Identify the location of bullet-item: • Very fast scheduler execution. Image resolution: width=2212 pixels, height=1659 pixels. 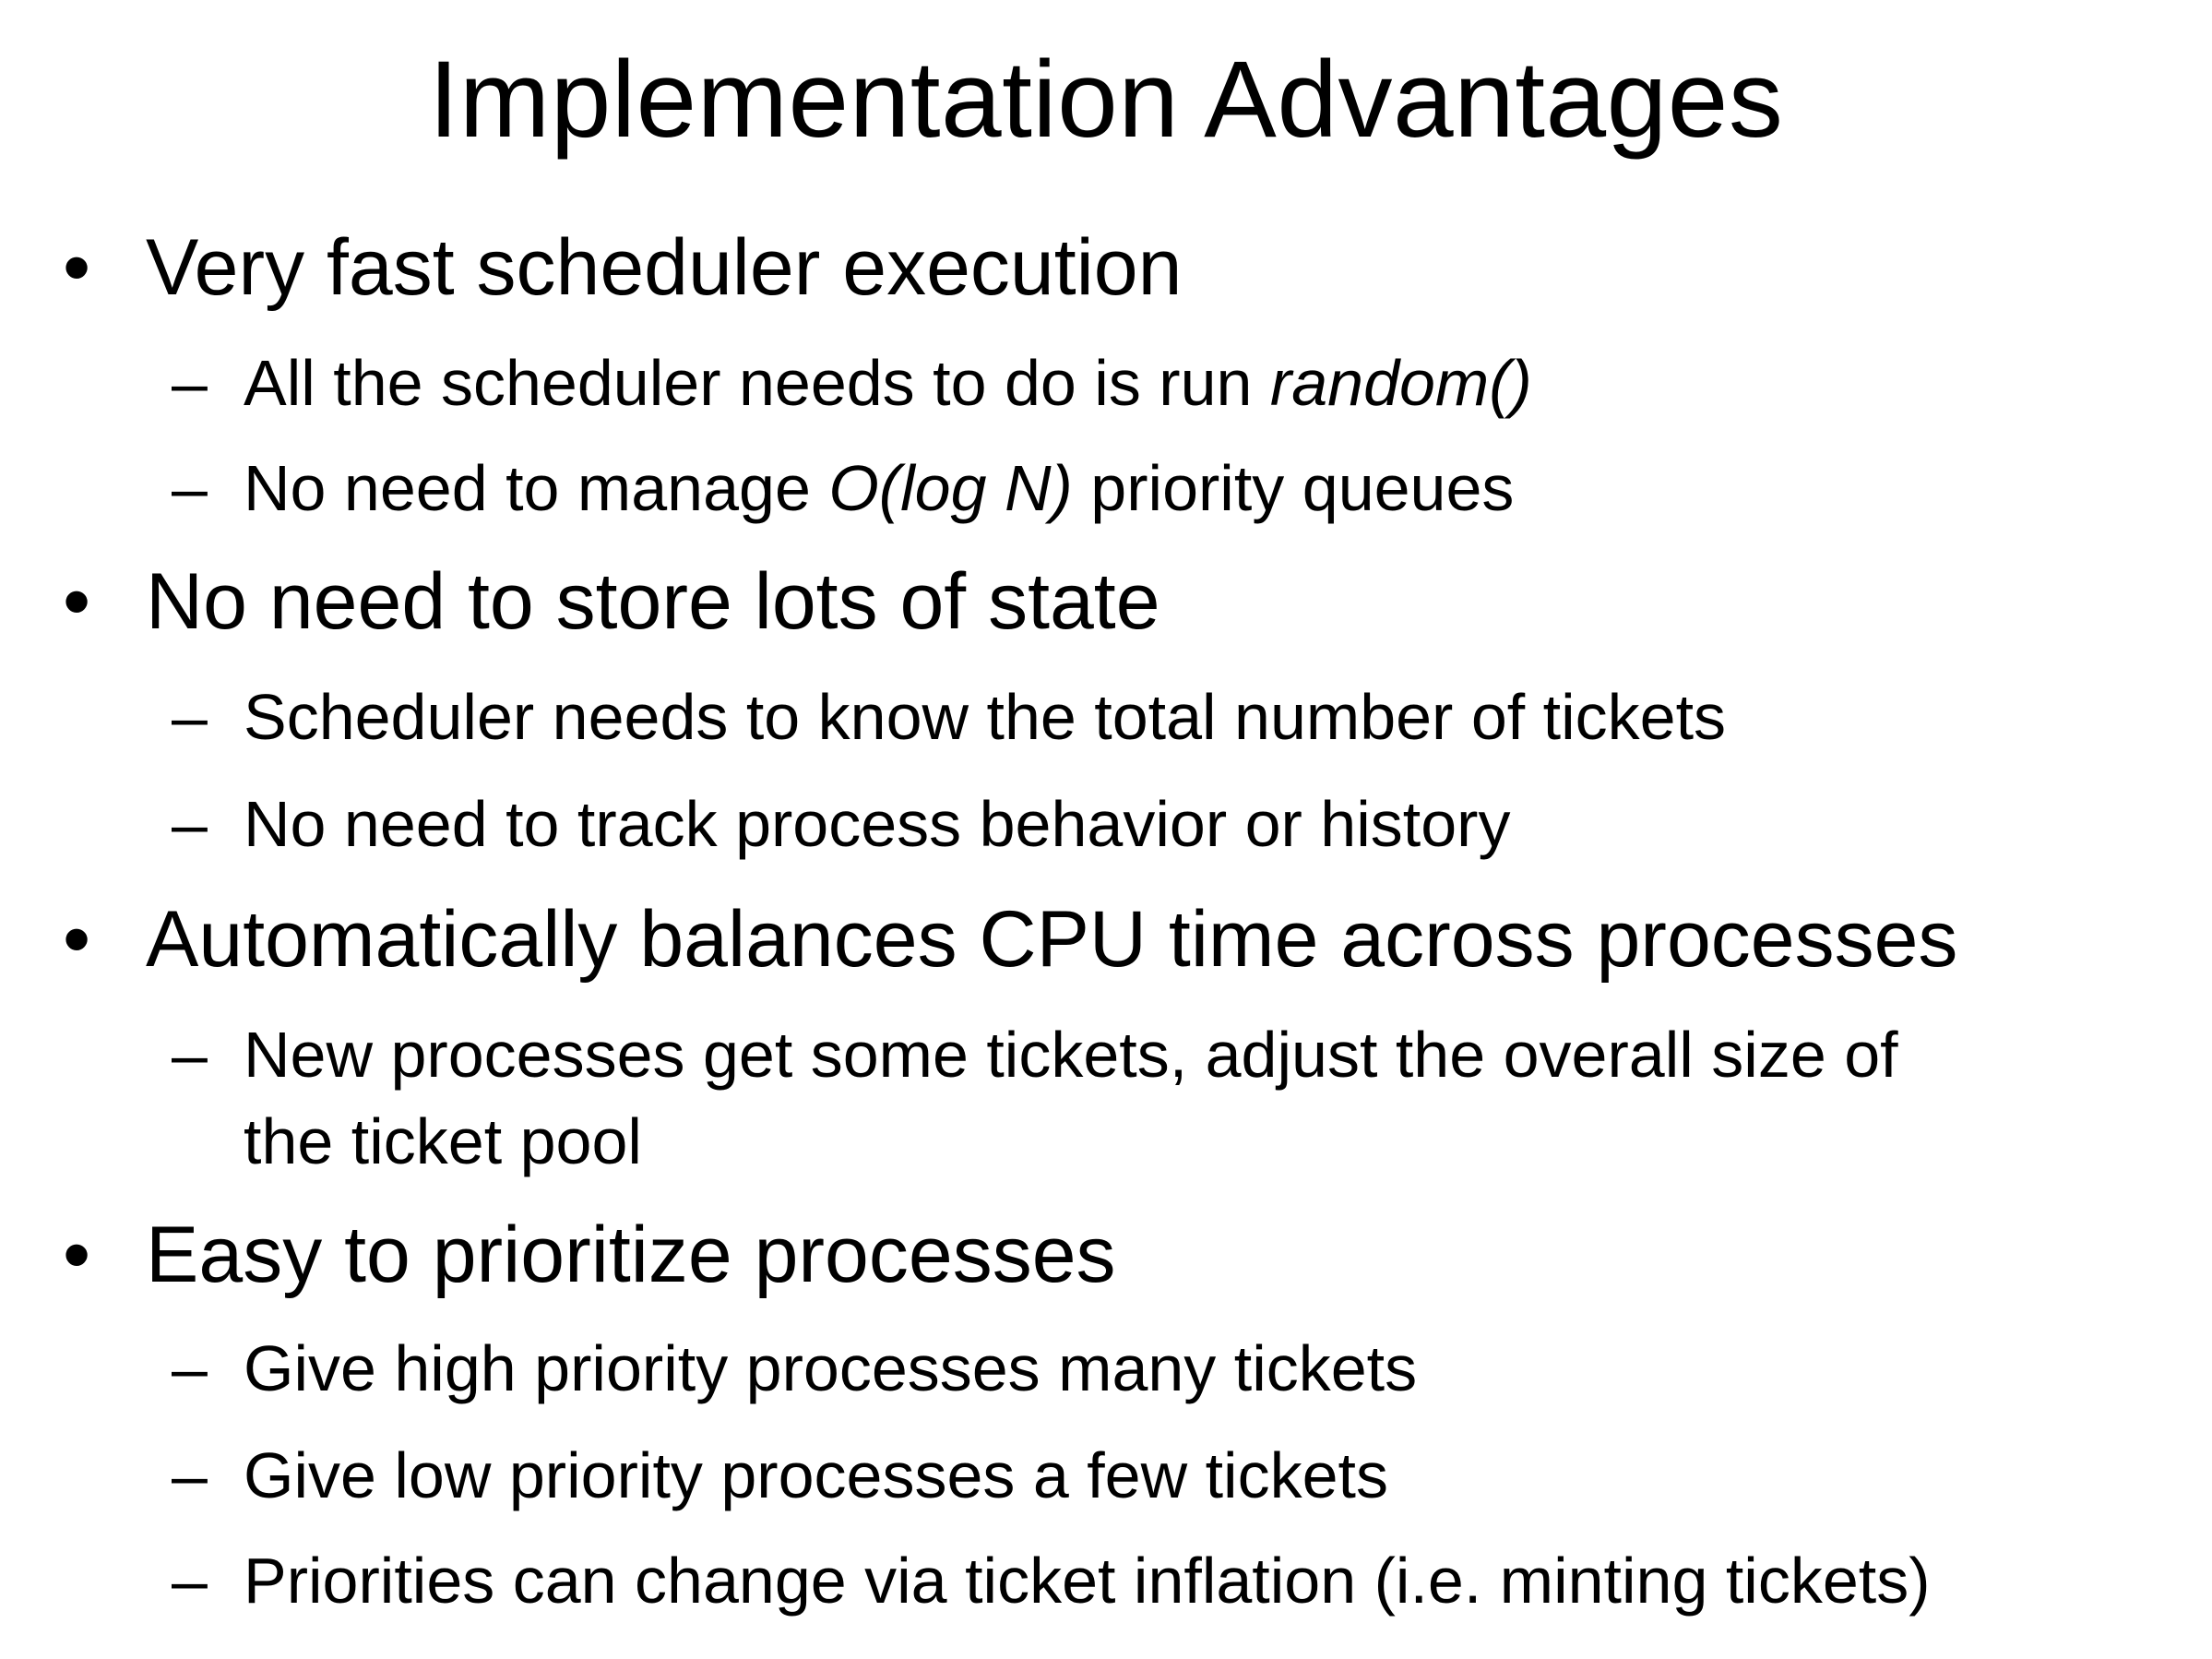
(623, 267).